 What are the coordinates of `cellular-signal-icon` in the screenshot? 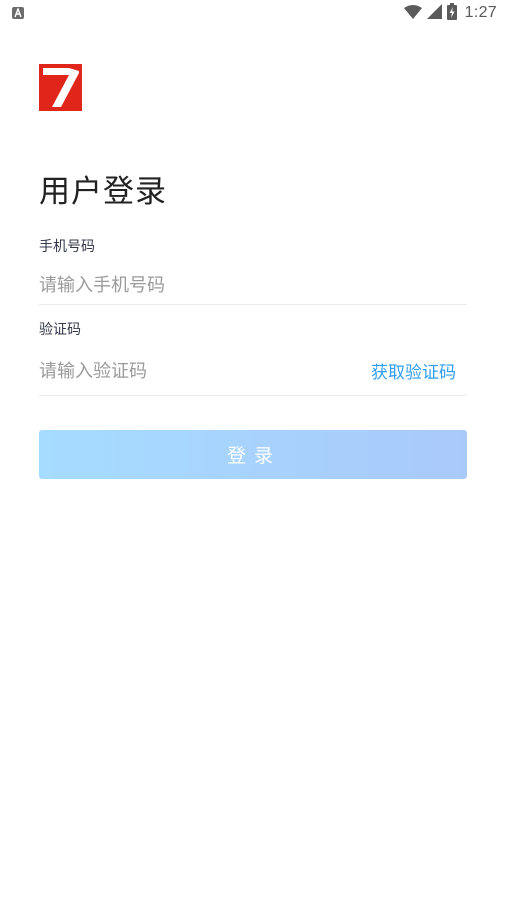 It's located at (434, 13).